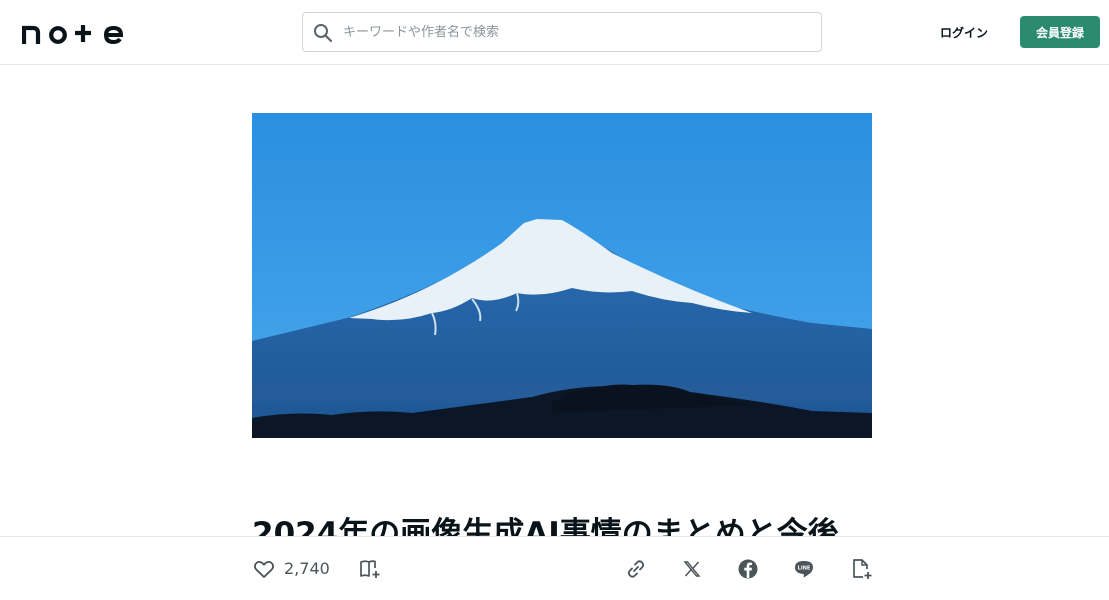  What do you see at coordinates (861, 569) in the screenshot?
I see `save-note-icon` at bounding box center [861, 569].